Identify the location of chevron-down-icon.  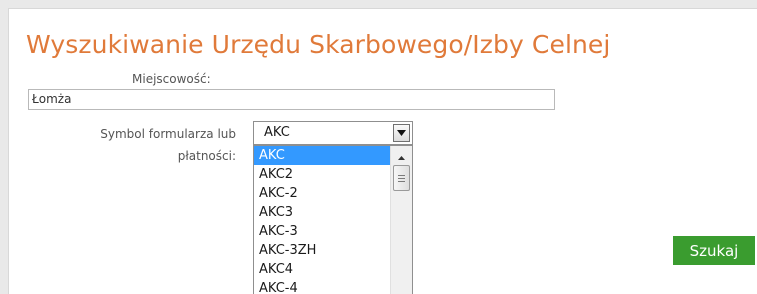
(401, 133).